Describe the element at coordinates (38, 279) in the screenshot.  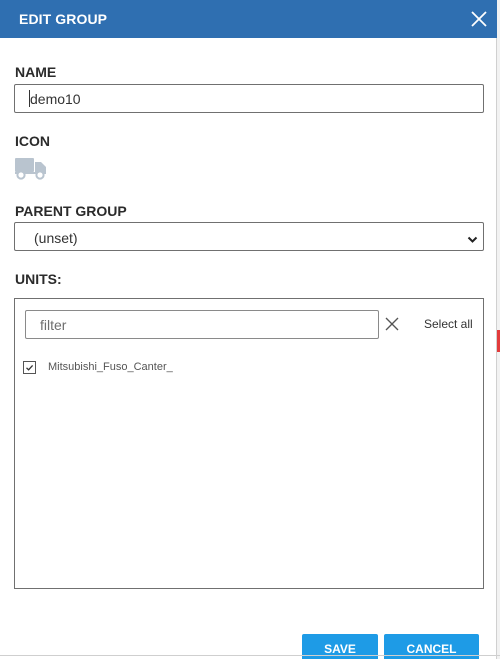
I see `units-label: UNITS:` at that location.